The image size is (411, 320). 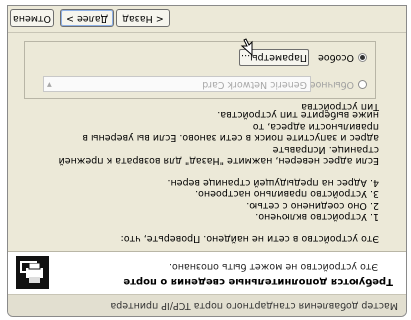 I want to click on next-button: Далее >, so click(x=87, y=18).